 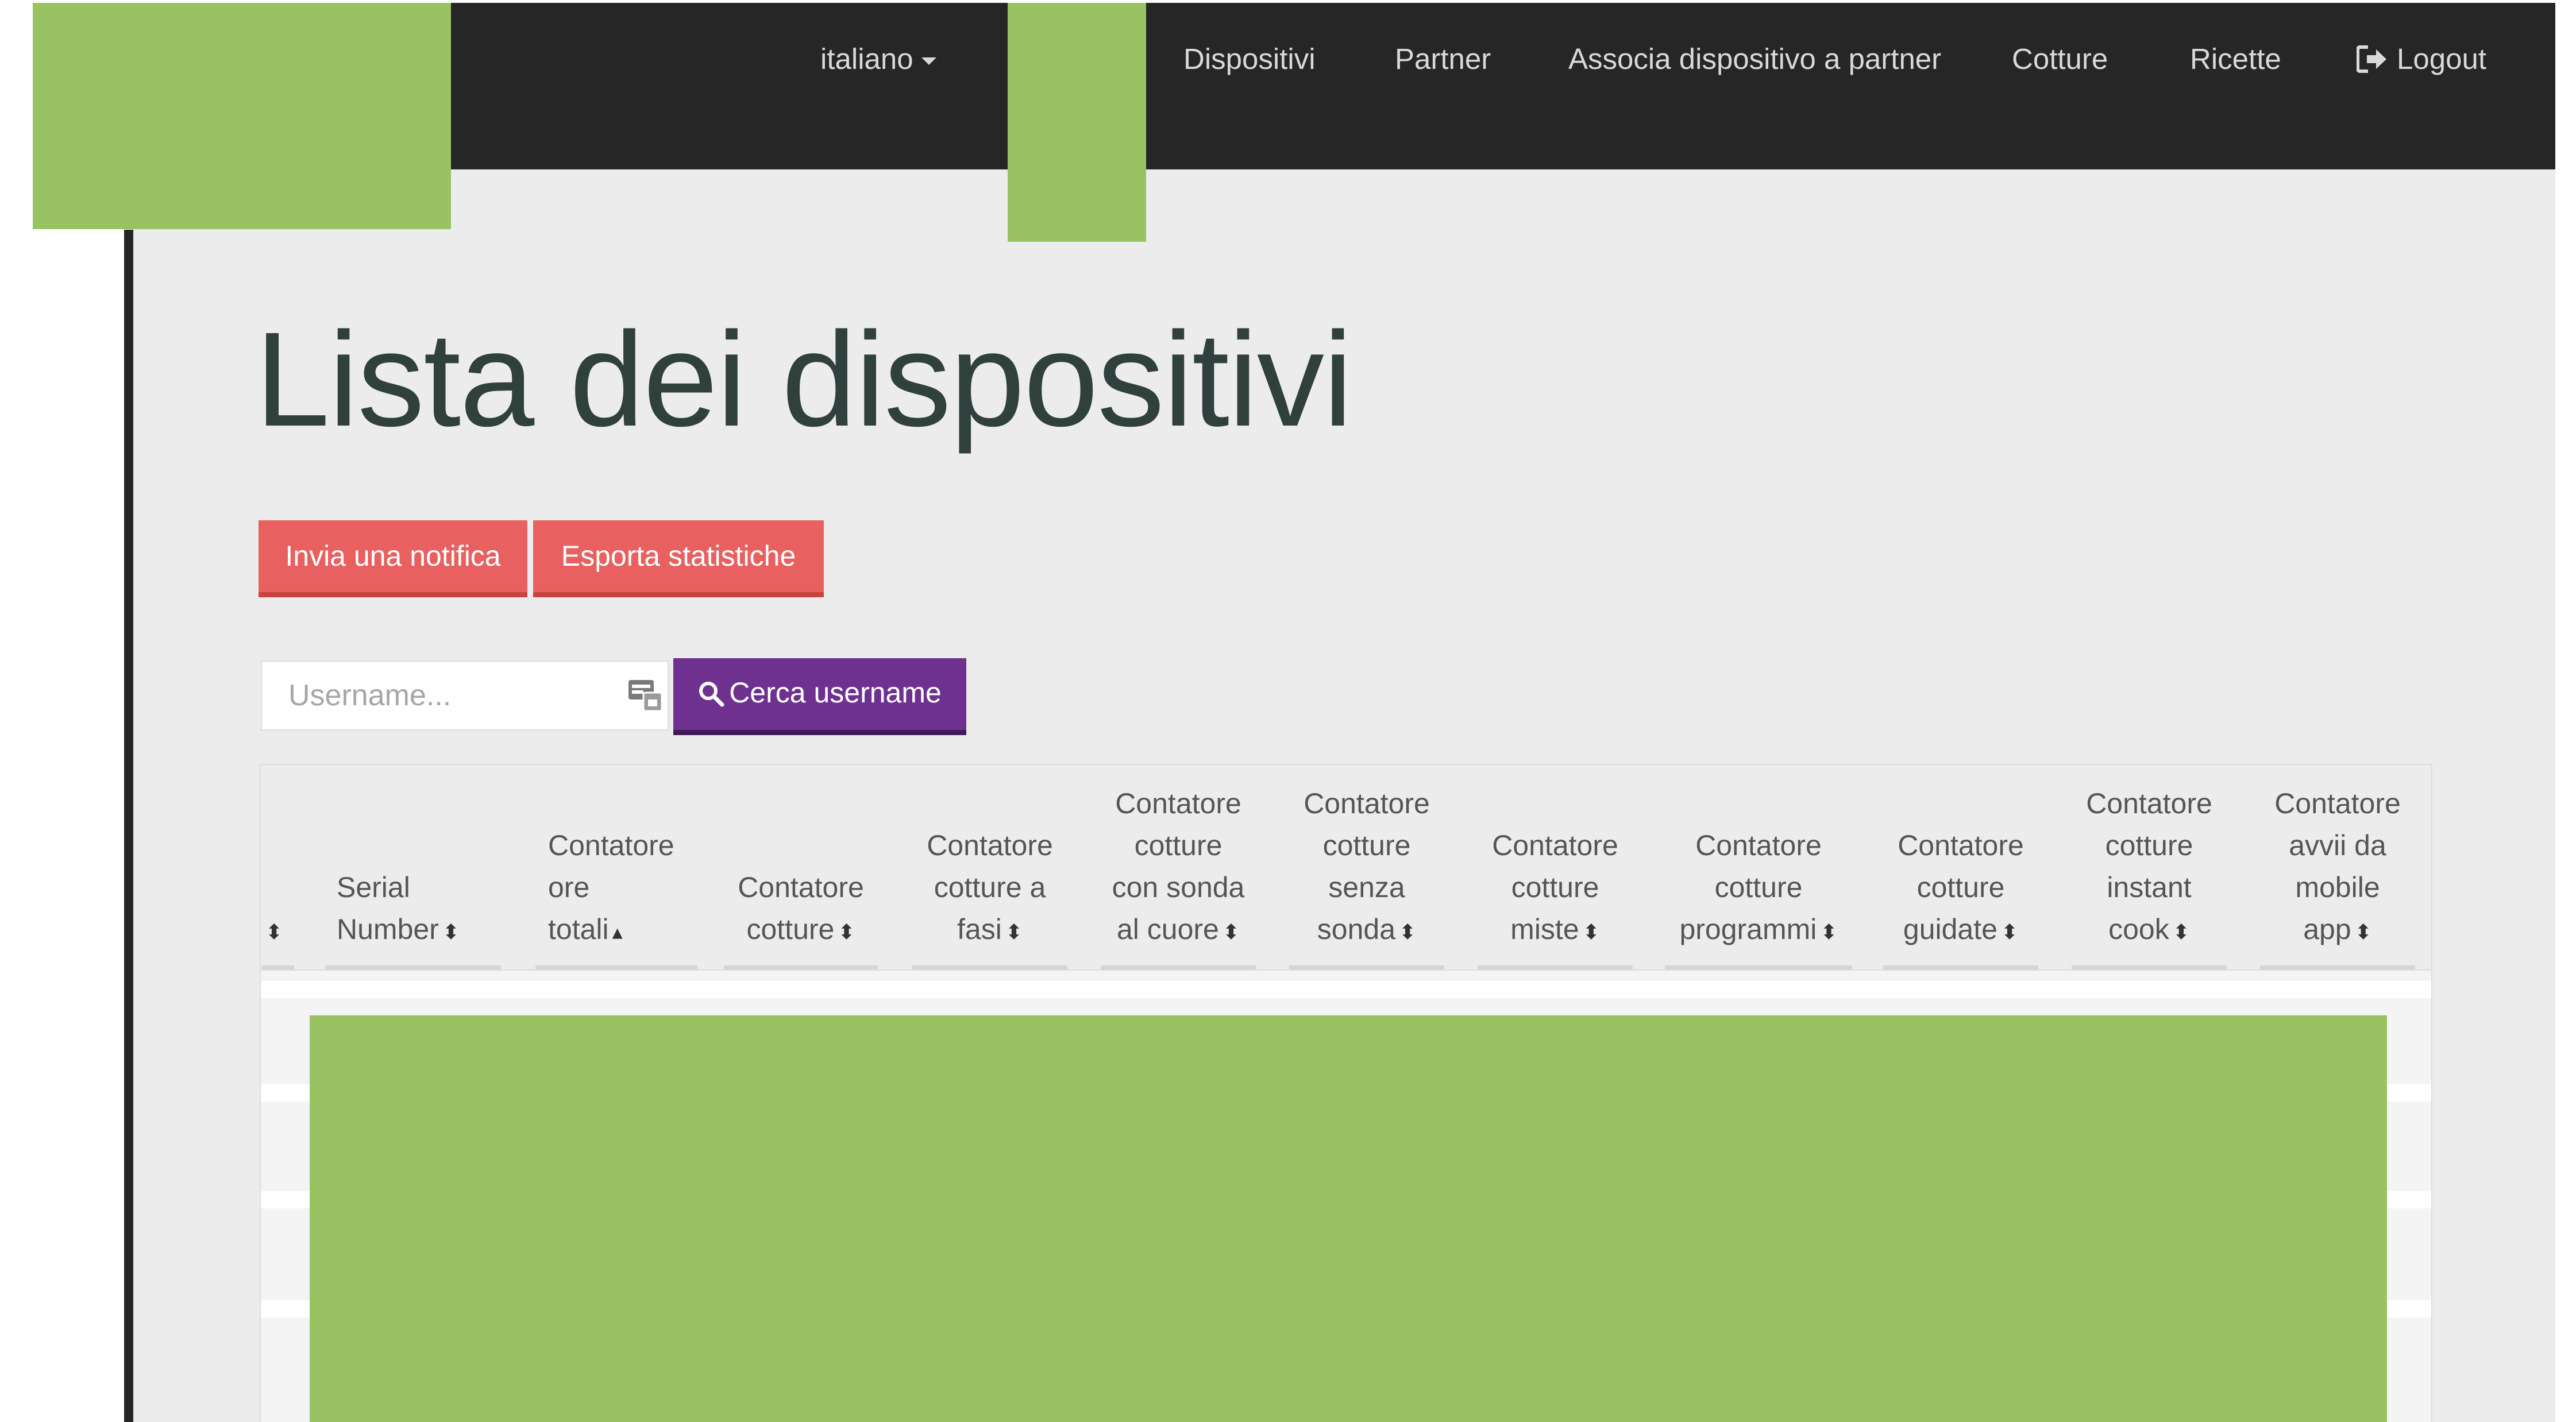 What do you see at coordinates (1556, 867) in the screenshot?
I see `column-header-cotture-miste: Contatore cotture miste ⬍` at bounding box center [1556, 867].